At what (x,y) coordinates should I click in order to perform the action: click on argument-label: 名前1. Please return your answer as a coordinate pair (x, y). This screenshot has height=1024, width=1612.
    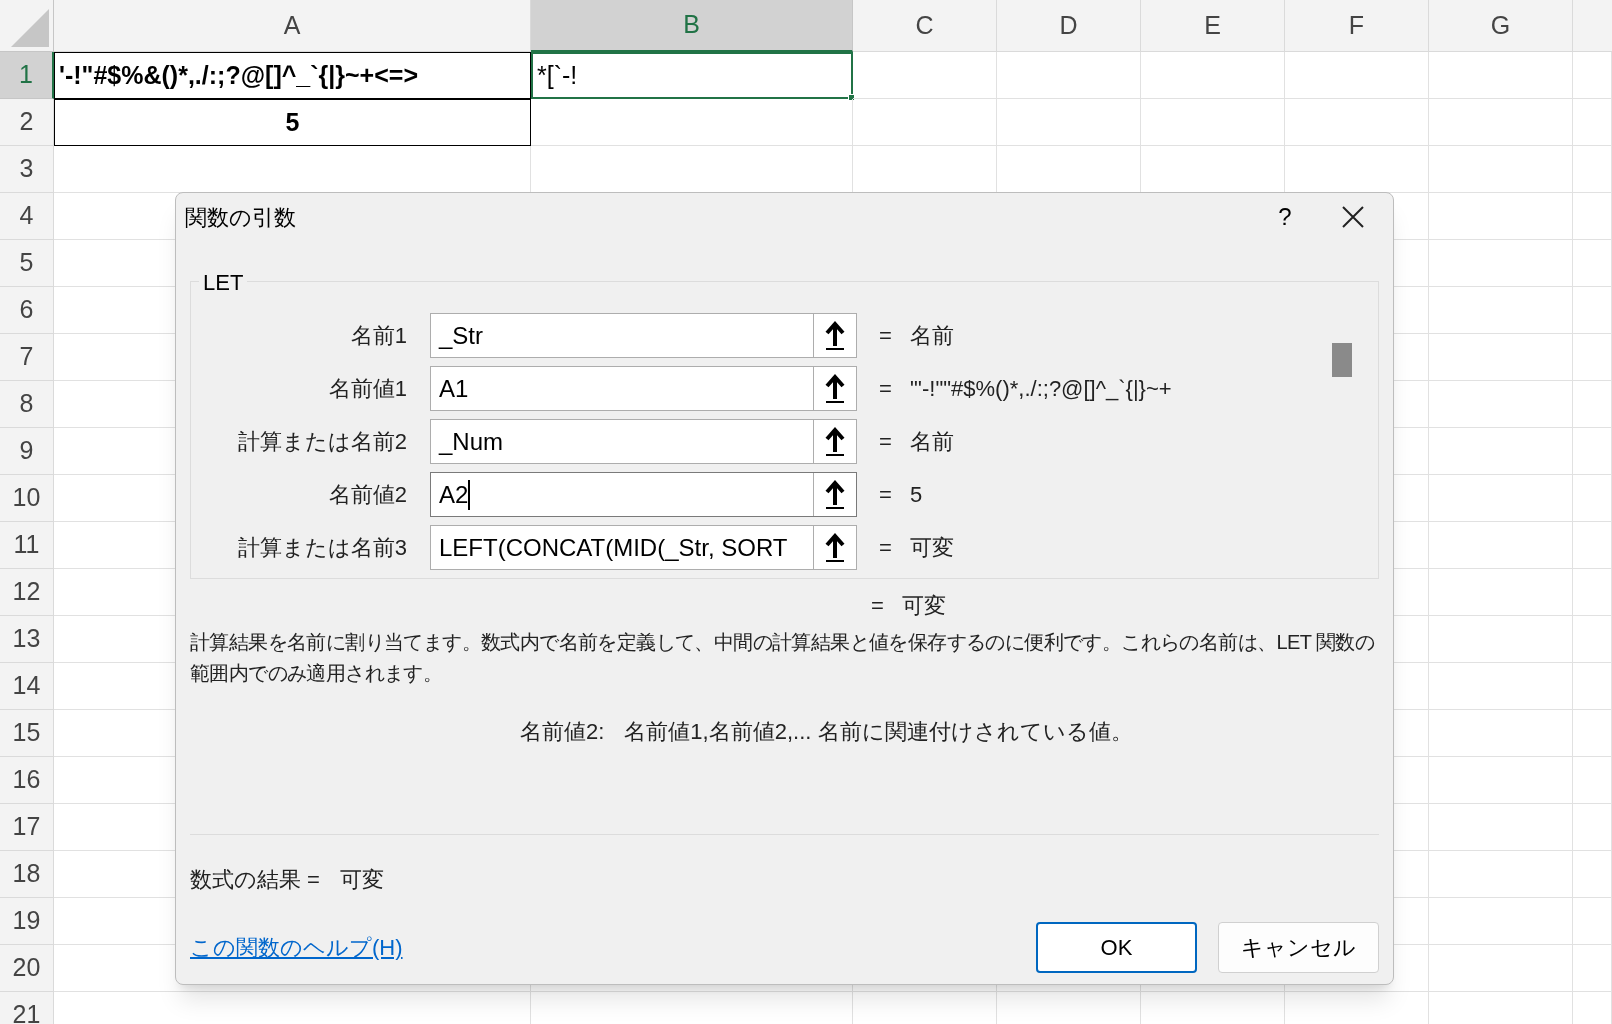
    Looking at the image, I should click on (378, 336).